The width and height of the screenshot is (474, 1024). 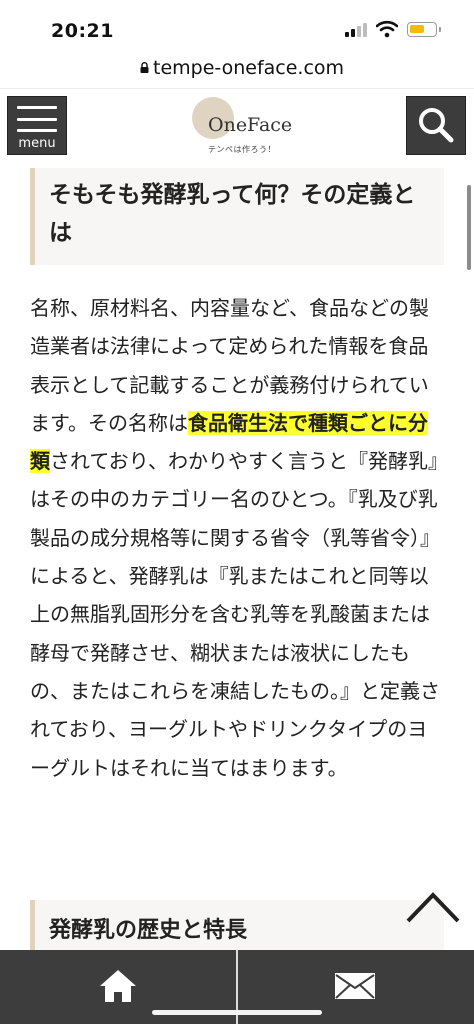 What do you see at coordinates (82, 31) in the screenshot?
I see `status-time: 20:21` at bounding box center [82, 31].